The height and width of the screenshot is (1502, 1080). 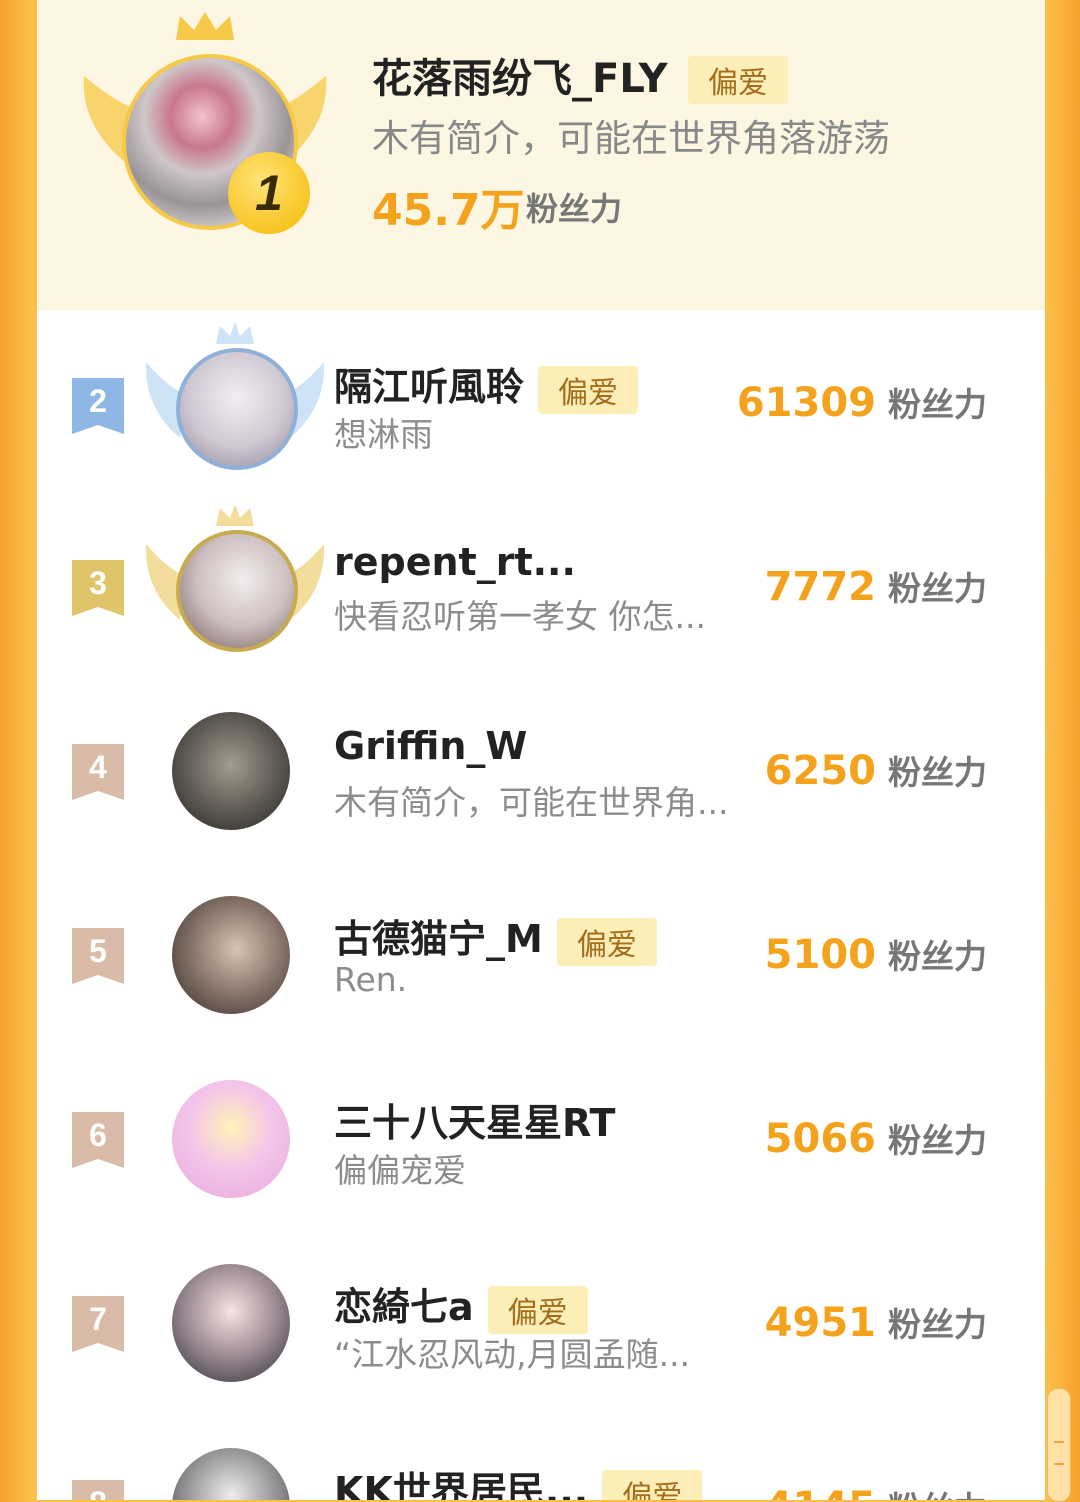 What do you see at coordinates (98, 406) in the screenshot?
I see `rank-flag: 2` at bounding box center [98, 406].